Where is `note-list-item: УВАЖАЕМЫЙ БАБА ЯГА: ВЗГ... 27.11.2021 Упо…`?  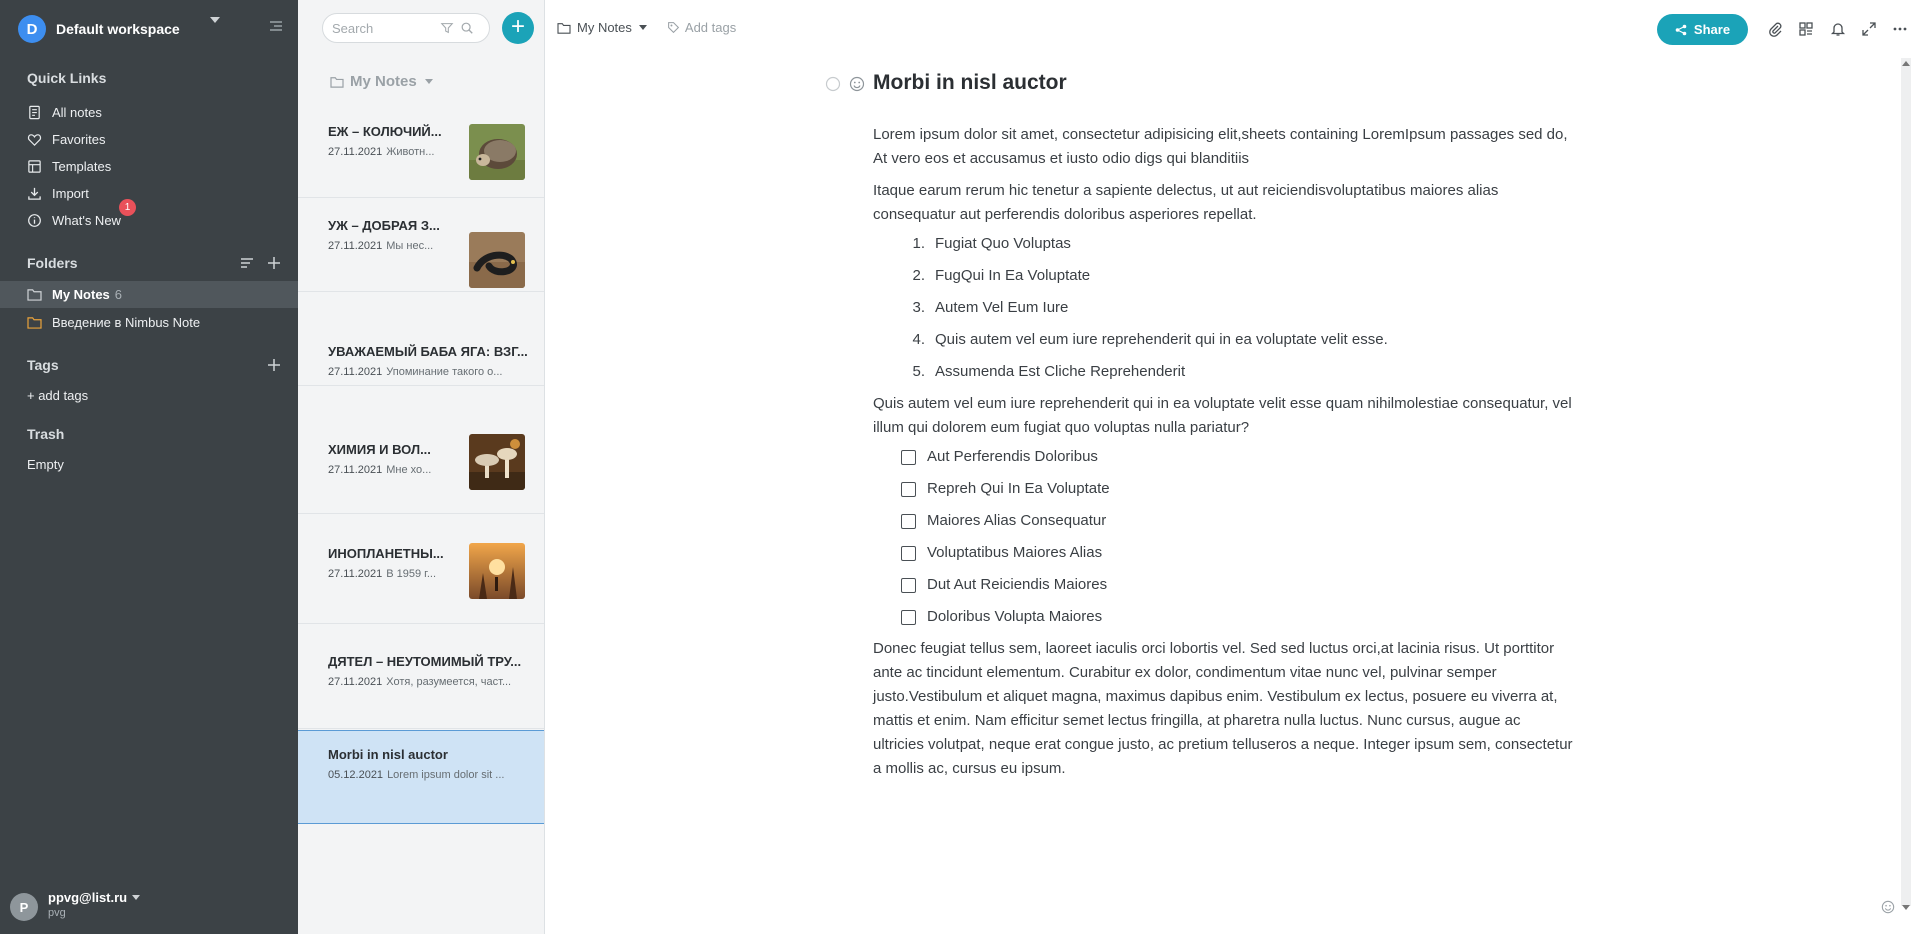 note-list-item: УВАЖАЕМЫЙ БАБА ЯГА: ВЗГ... 27.11.2021 Упо… is located at coordinates (421, 339).